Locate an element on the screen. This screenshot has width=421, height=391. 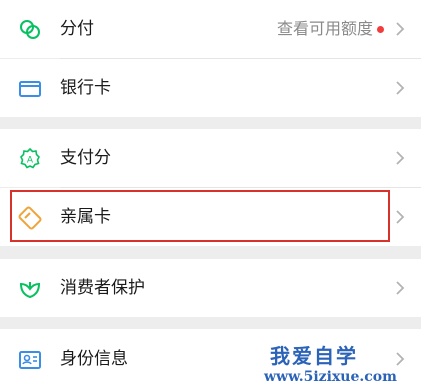
menu-item-pay-score: A 支付分 is located at coordinates (210, 158).